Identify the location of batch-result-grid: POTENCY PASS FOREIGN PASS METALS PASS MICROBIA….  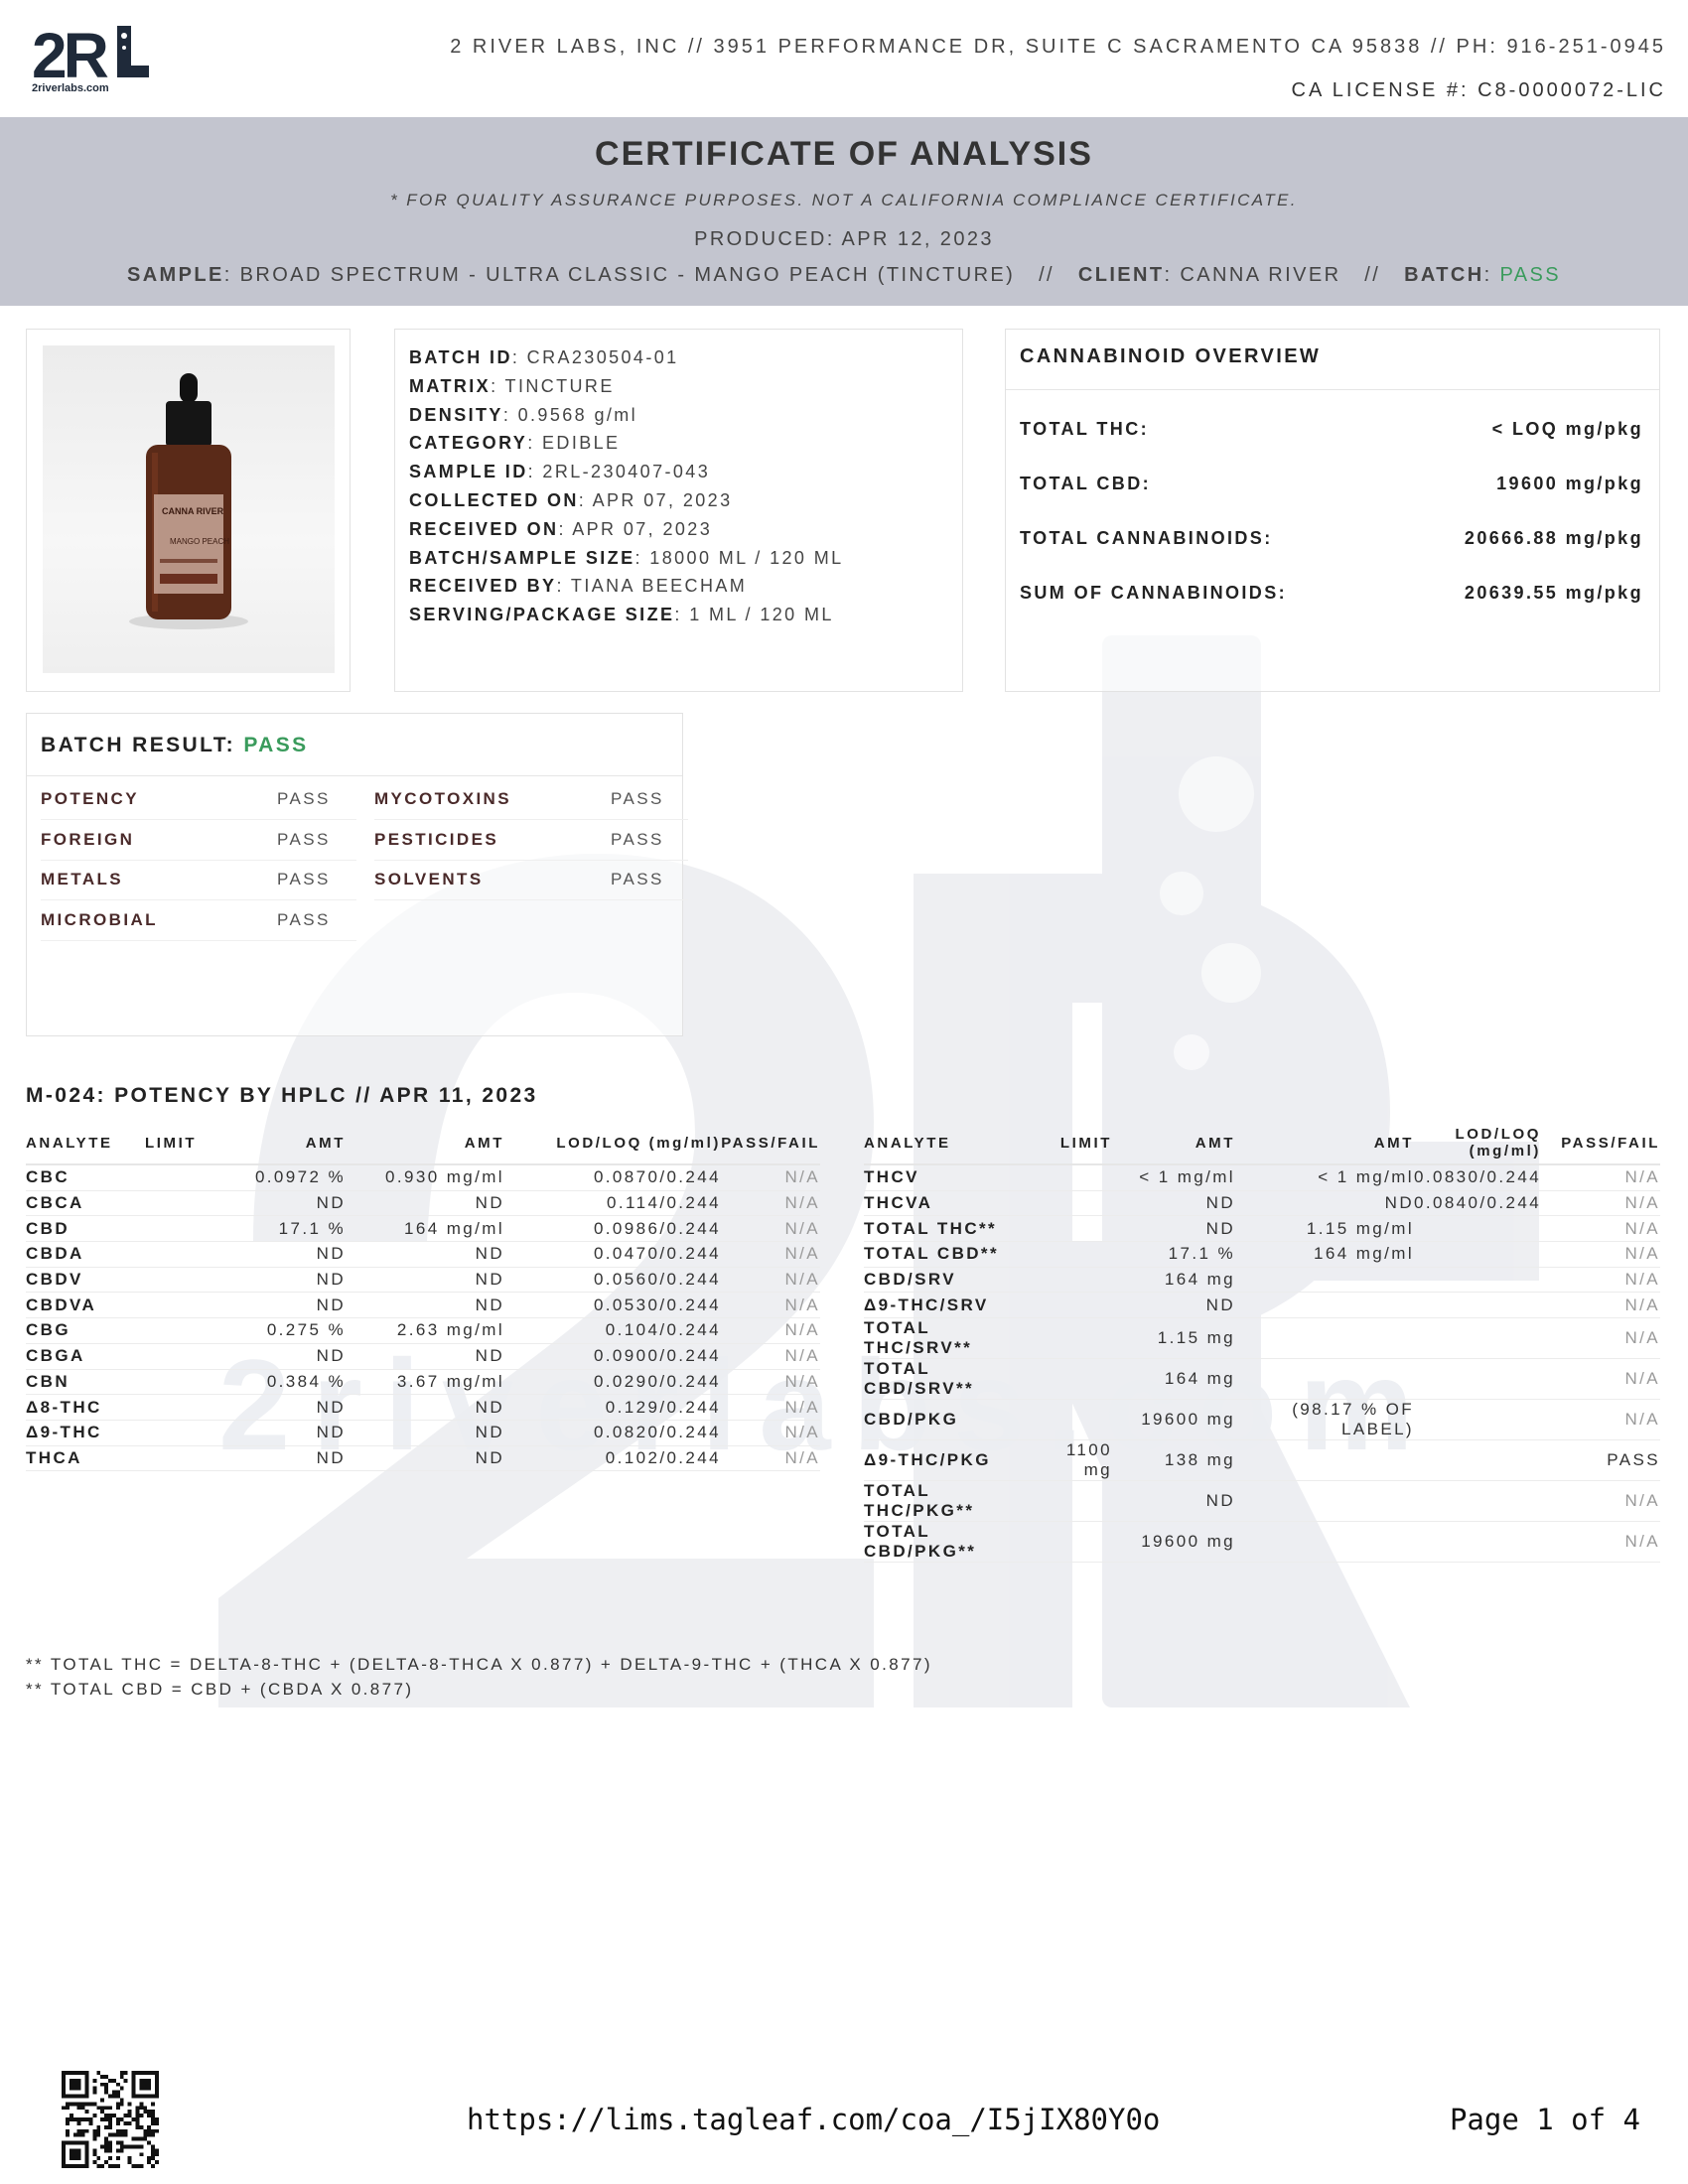
(357, 908).